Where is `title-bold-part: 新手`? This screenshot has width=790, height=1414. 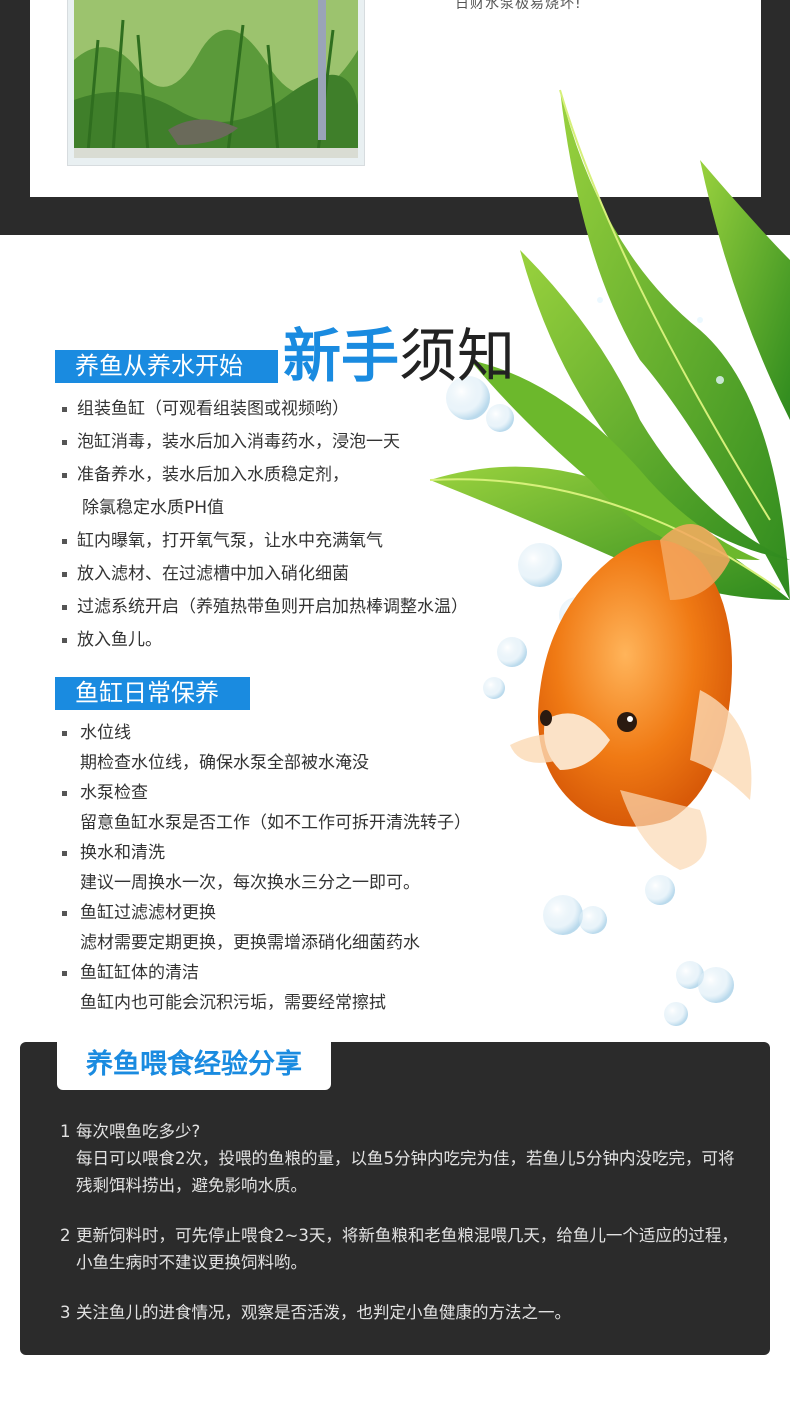 title-bold-part: 新手 is located at coordinates (341, 356).